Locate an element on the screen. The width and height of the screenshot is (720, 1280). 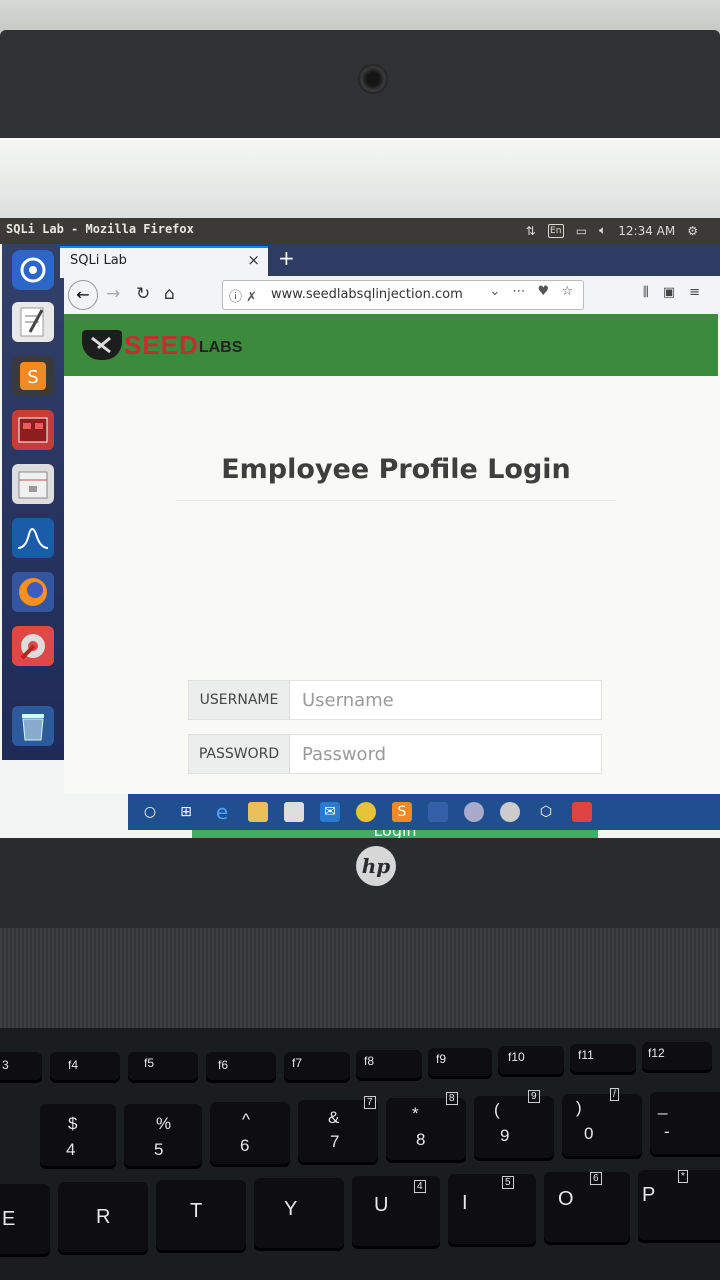
chrome-icon is located at coordinates (366, 812).